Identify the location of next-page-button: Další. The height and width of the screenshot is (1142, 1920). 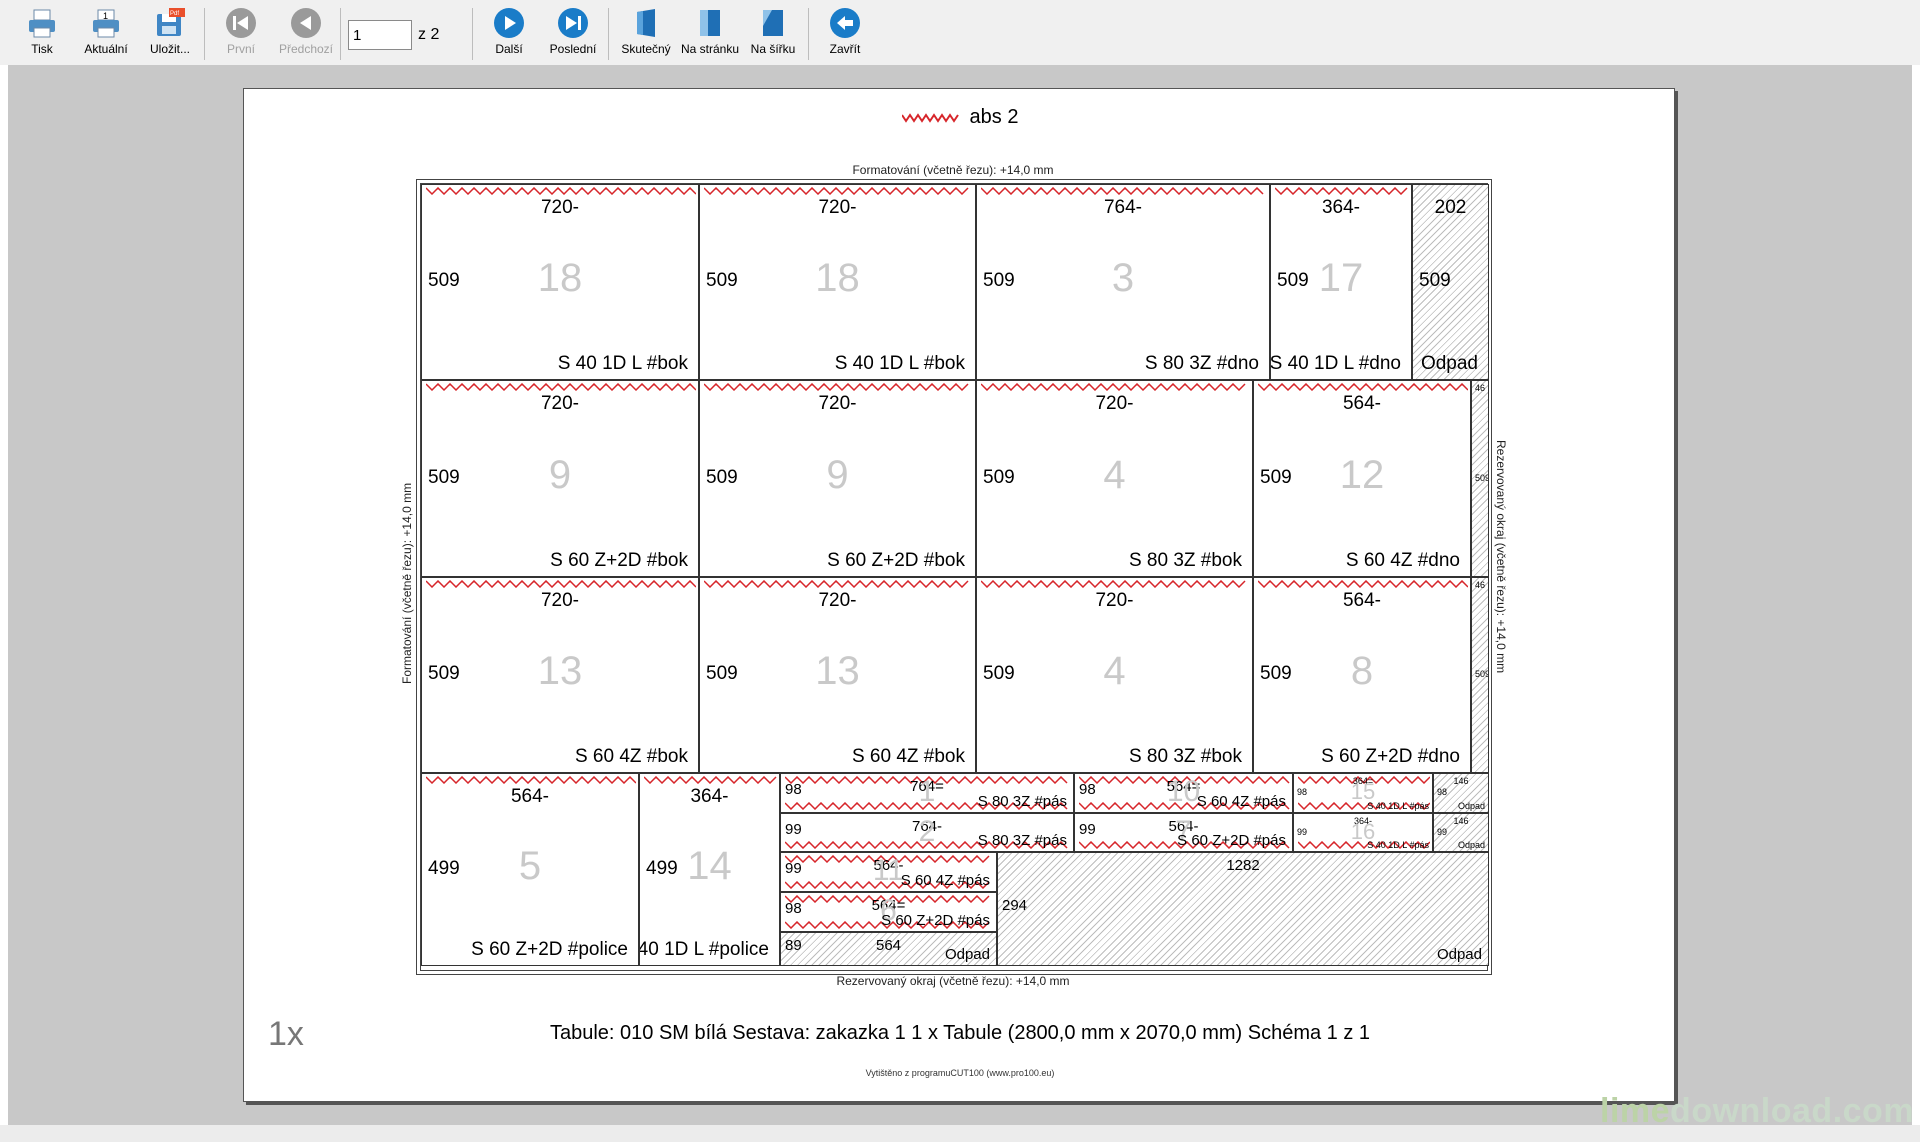
(509, 31).